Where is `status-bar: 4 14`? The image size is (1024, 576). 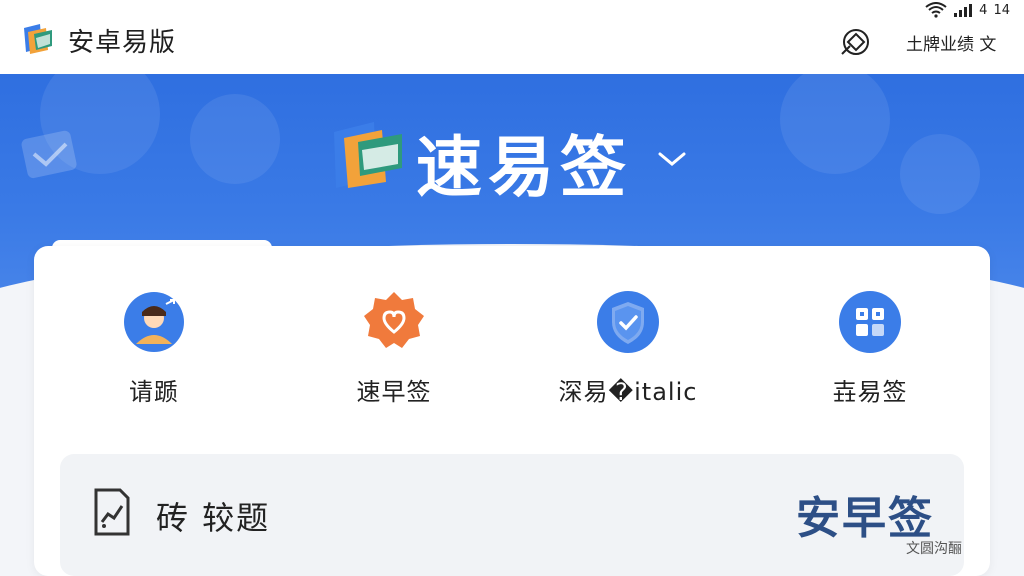 status-bar: 4 14 is located at coordinates (967, 10).